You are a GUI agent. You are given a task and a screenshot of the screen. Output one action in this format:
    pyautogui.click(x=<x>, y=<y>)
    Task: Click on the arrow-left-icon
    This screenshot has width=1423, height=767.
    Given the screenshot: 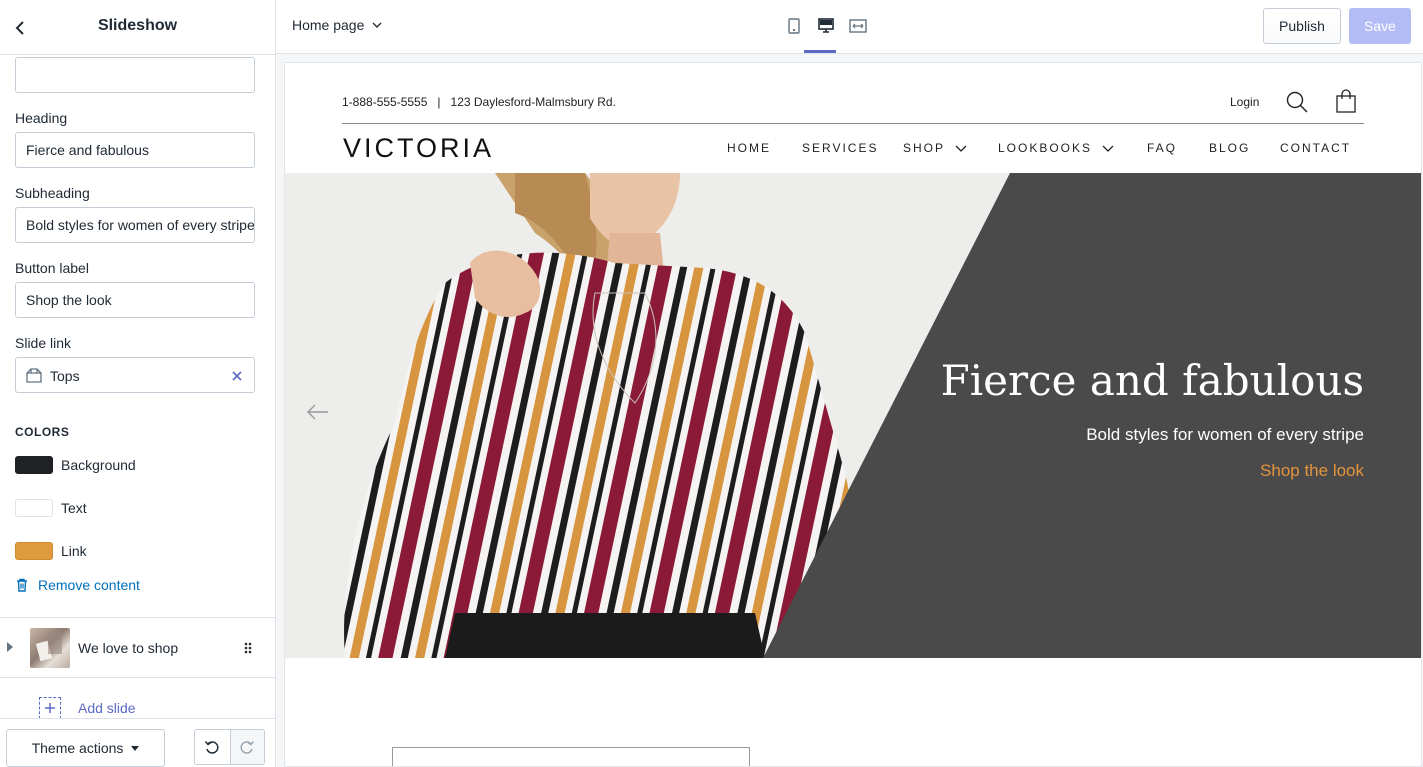 What is the action you would take?
    pyautogui.click(x=318, y=412)
    